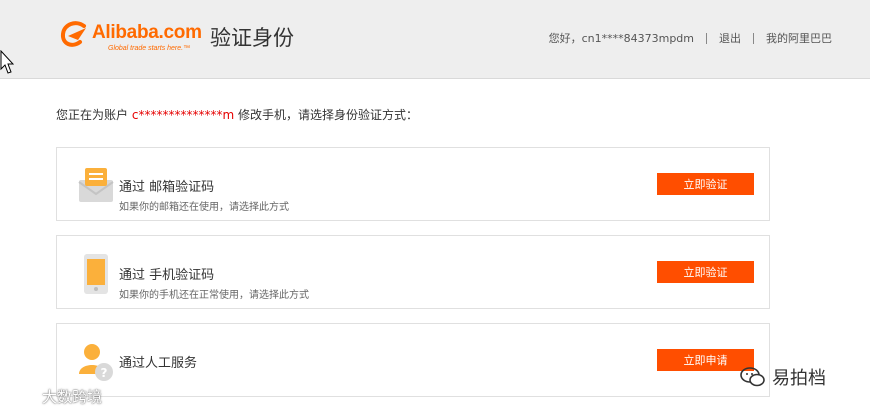  Describe the element at coordinates (72, 397) in the screenshot. I see `watermark-left-text: 大数跨境` at that location.